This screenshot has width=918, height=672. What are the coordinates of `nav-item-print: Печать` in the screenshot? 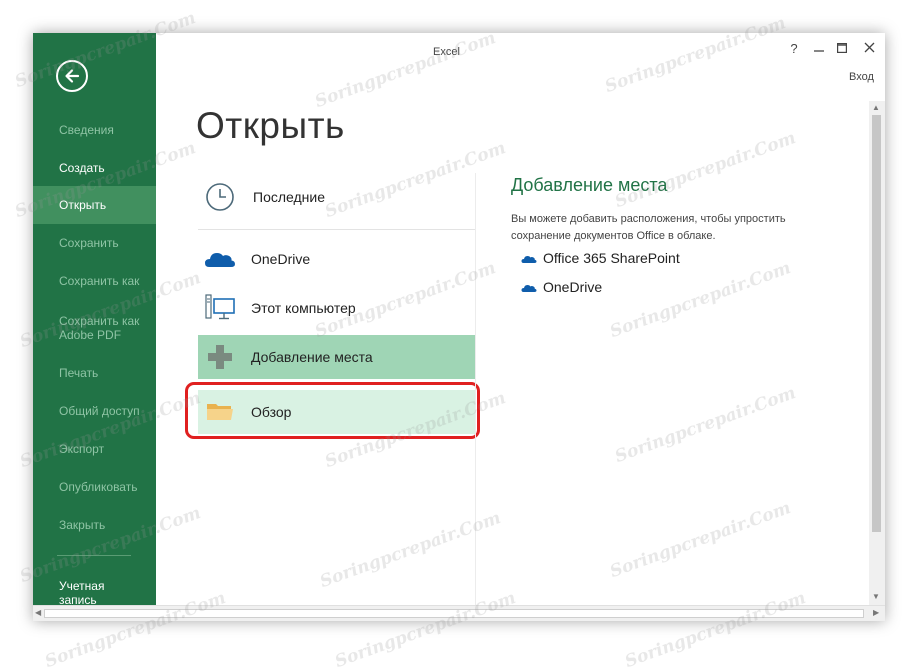 It's located at (79, 373).